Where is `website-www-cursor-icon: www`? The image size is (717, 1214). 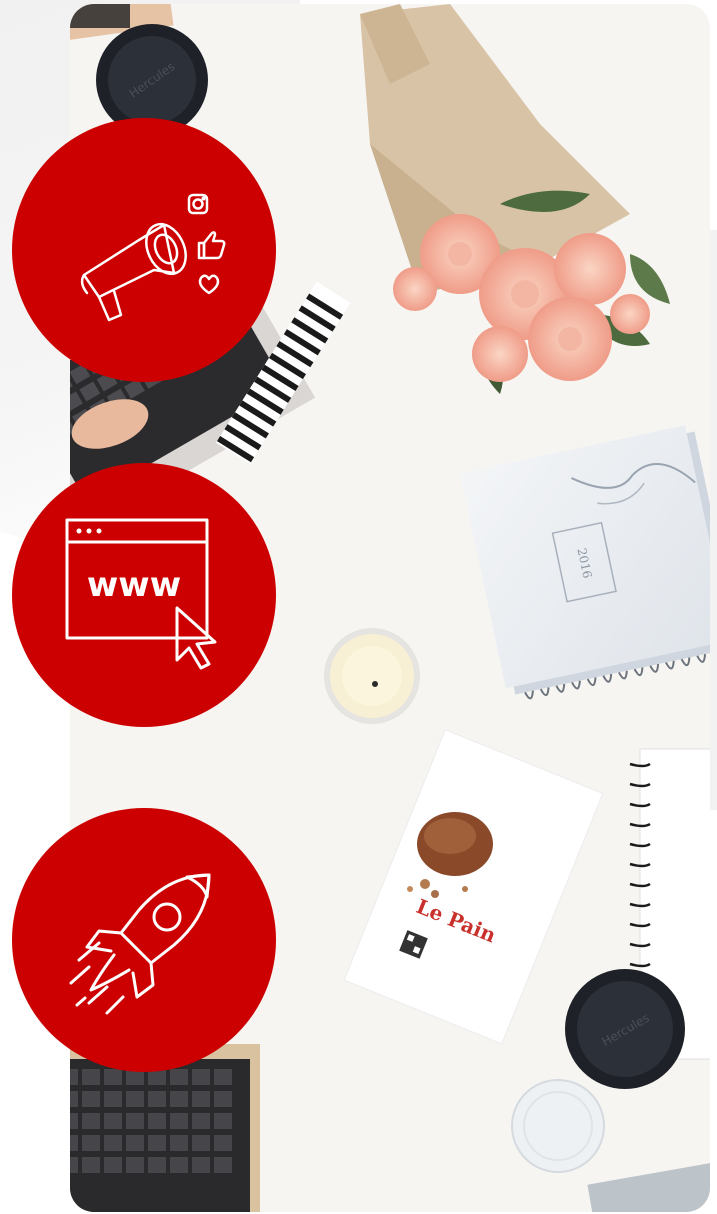
website-www-cursor-icon: www is located at coordinates (141, 594).